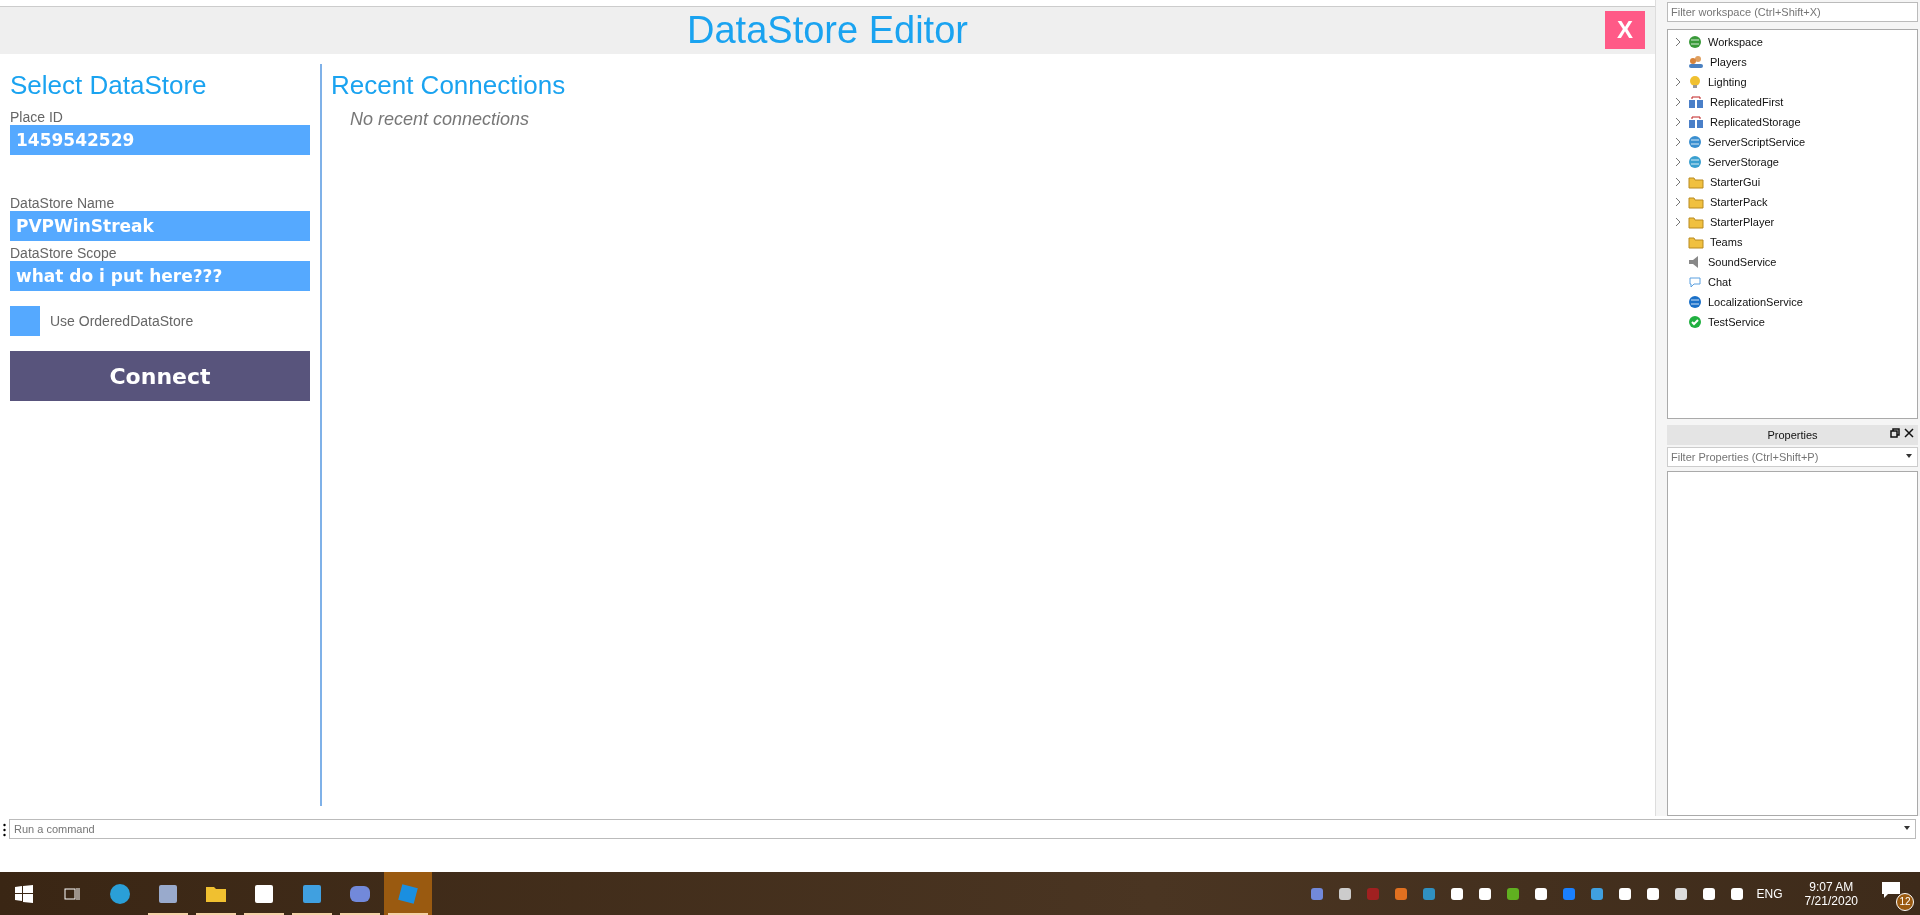 The image size is (1920, 915). I want to click on close-icon, so click(1909, 433).